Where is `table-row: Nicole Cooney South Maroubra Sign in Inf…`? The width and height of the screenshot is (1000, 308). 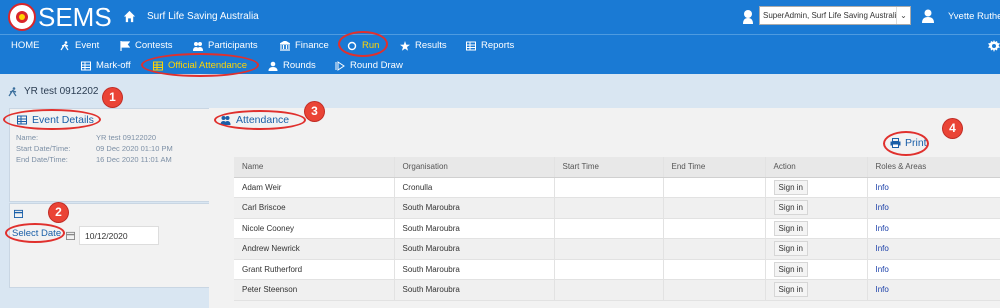
table-row: Nicole Cooney South Maroubra Sign in Inf… is located at coordinates (617, 228).